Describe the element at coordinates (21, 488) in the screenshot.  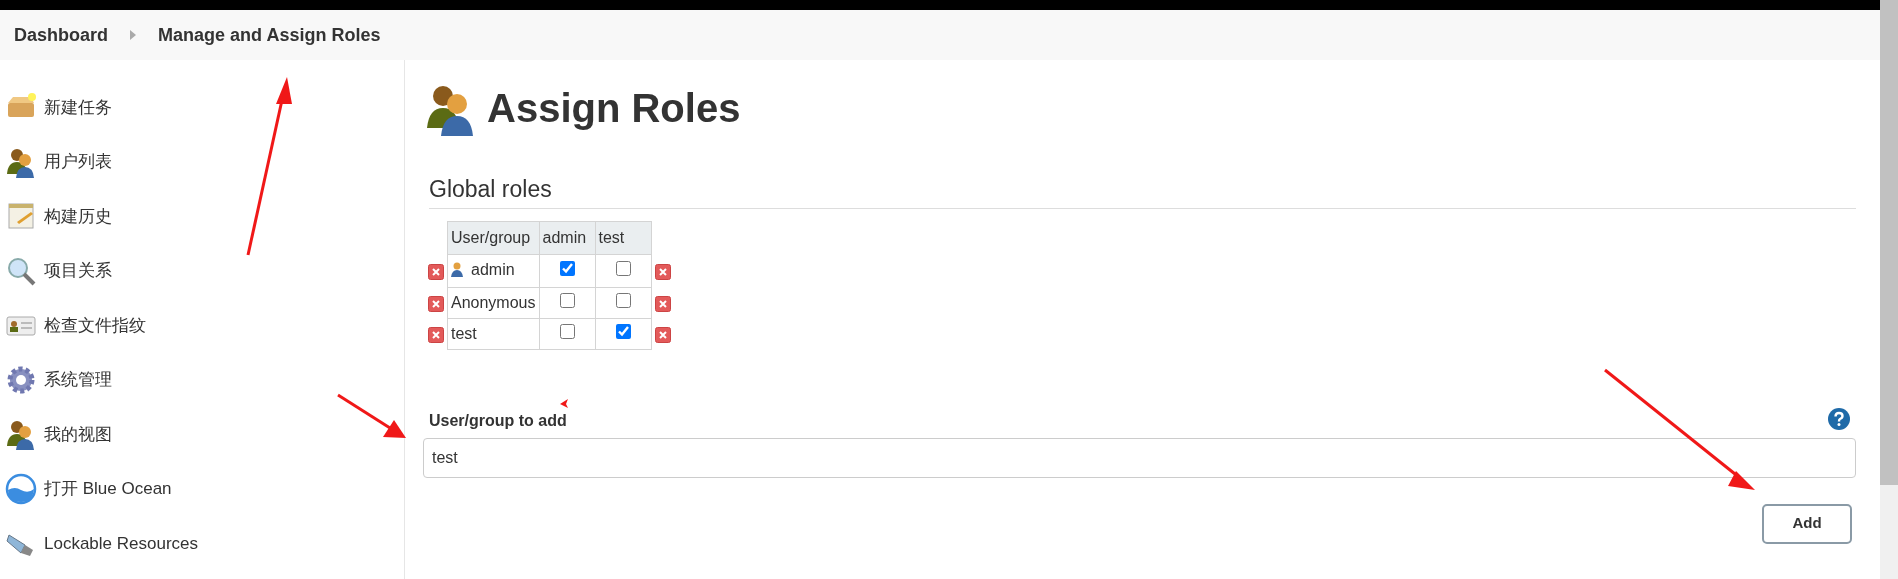
I see `globe-icon` at that location.